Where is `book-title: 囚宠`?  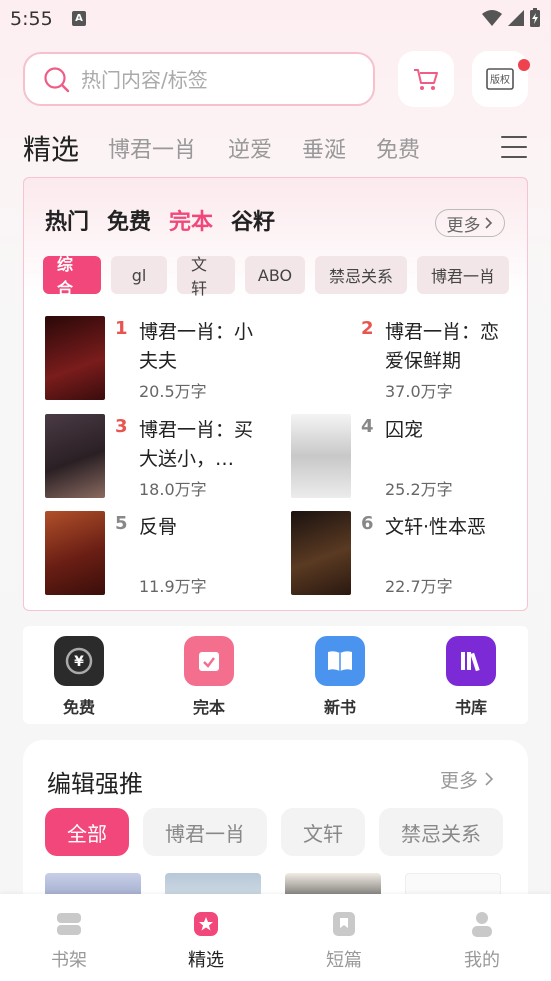
book-title: 囚宠 is located at coordinates (404, 430).